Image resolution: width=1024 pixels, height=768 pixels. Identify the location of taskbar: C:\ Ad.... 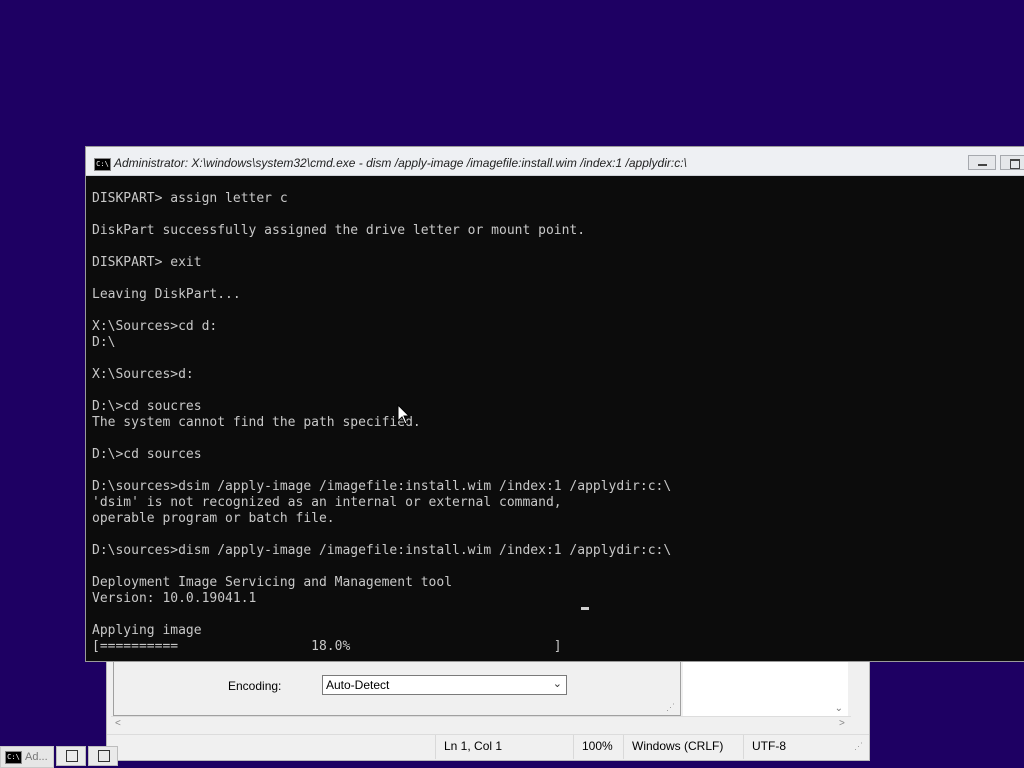
(79, 756).